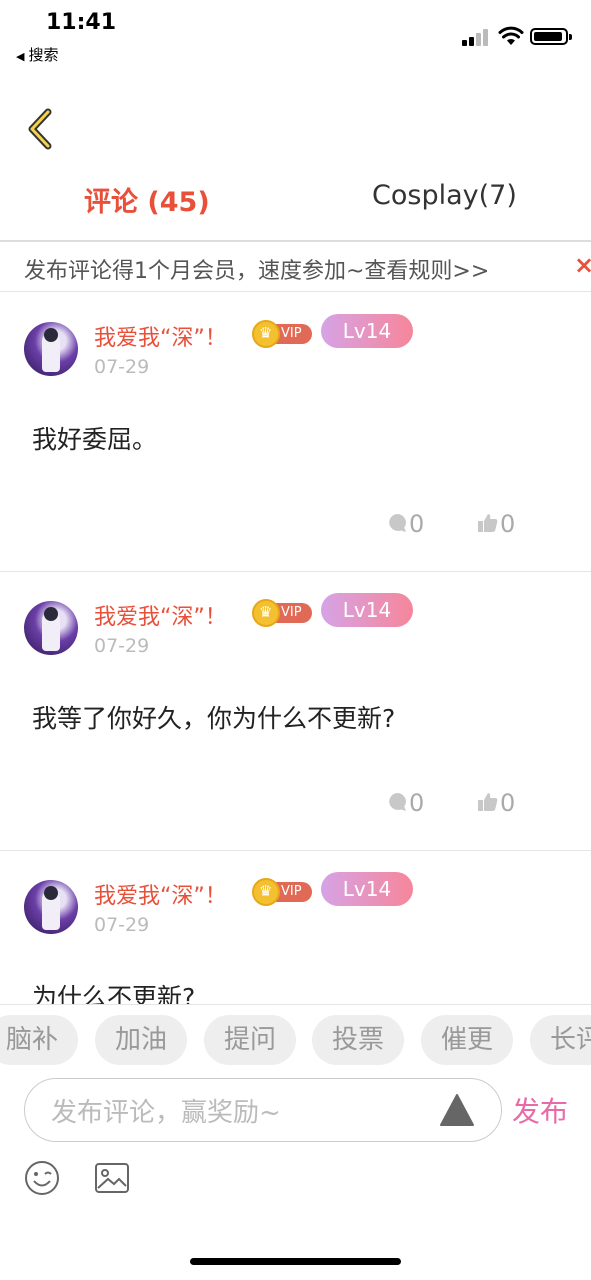  Describe the element at coordinates (560, 1040) in the screenshot. I see `quick-tag: 长评` at that location.